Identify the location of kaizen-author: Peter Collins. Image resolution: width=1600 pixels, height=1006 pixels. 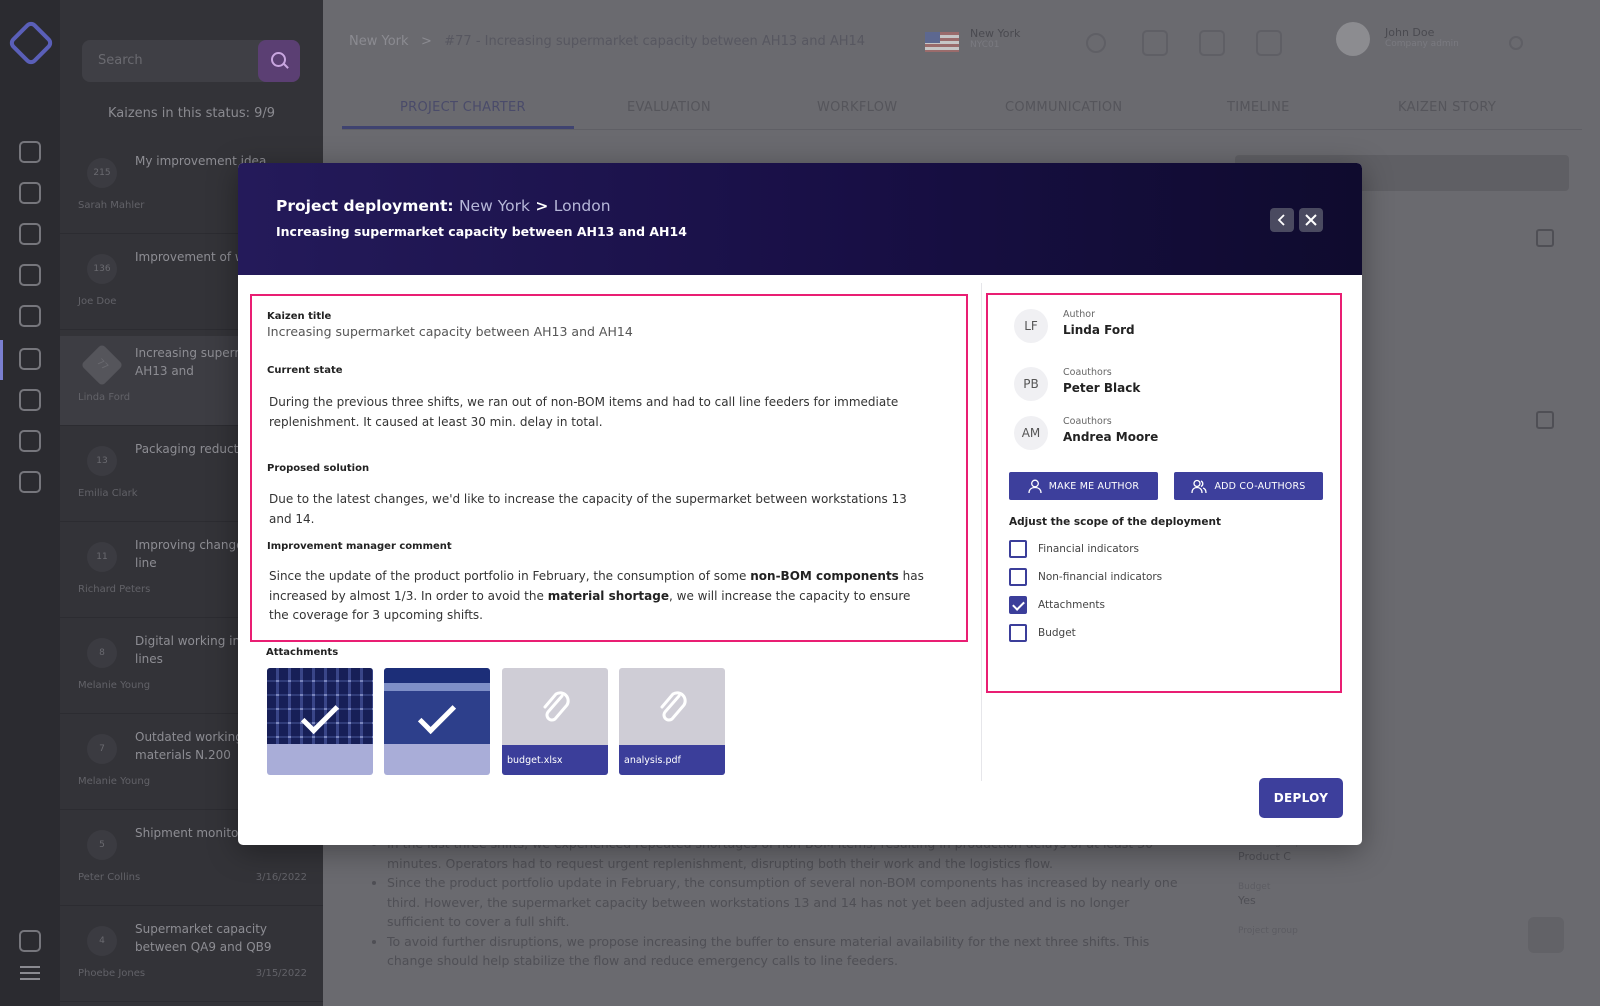
(109, 877).